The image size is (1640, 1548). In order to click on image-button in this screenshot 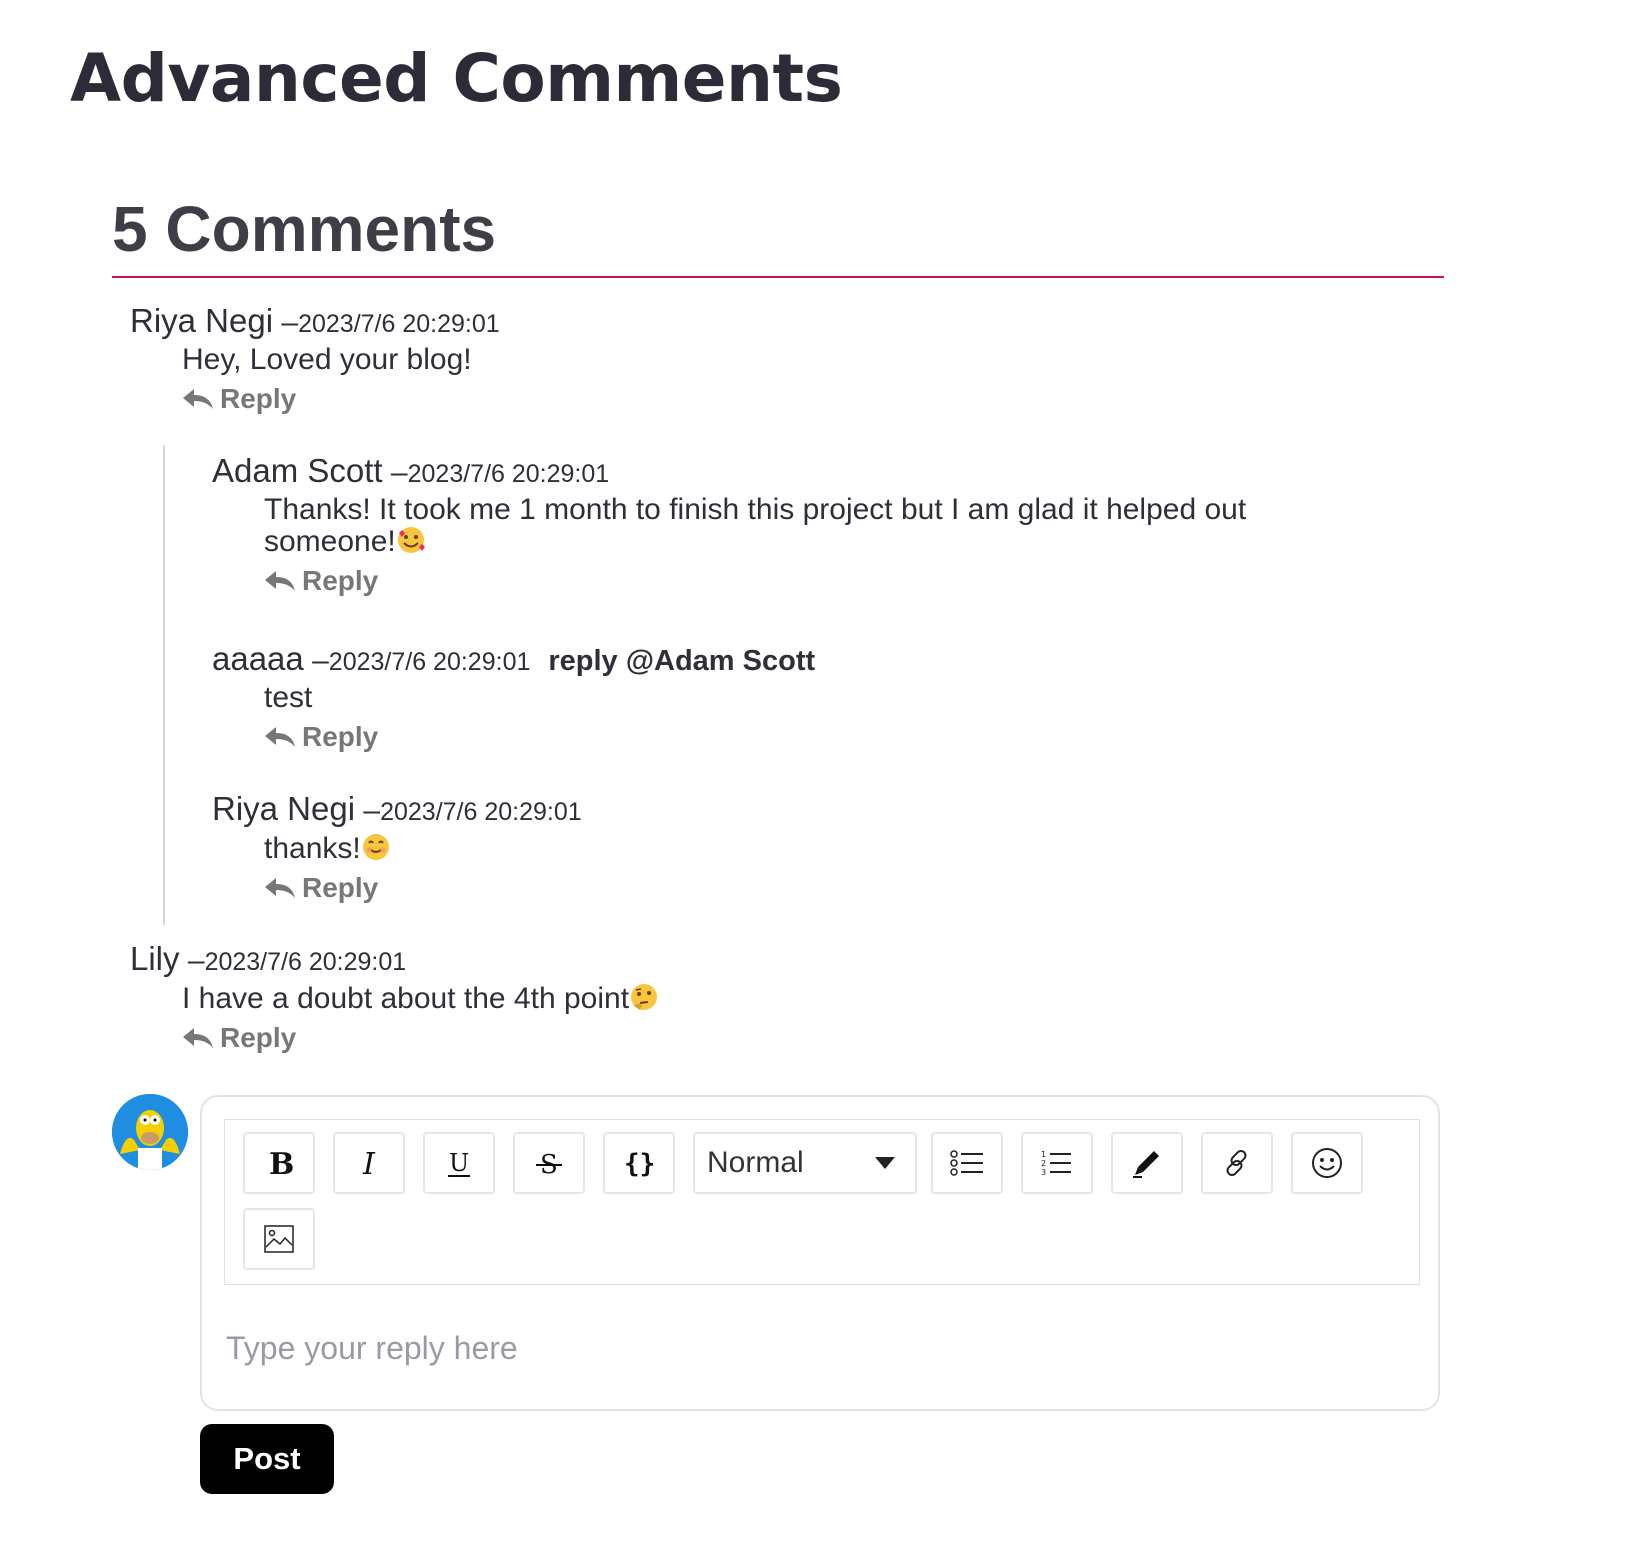, I will do `click(279, 1239)`.